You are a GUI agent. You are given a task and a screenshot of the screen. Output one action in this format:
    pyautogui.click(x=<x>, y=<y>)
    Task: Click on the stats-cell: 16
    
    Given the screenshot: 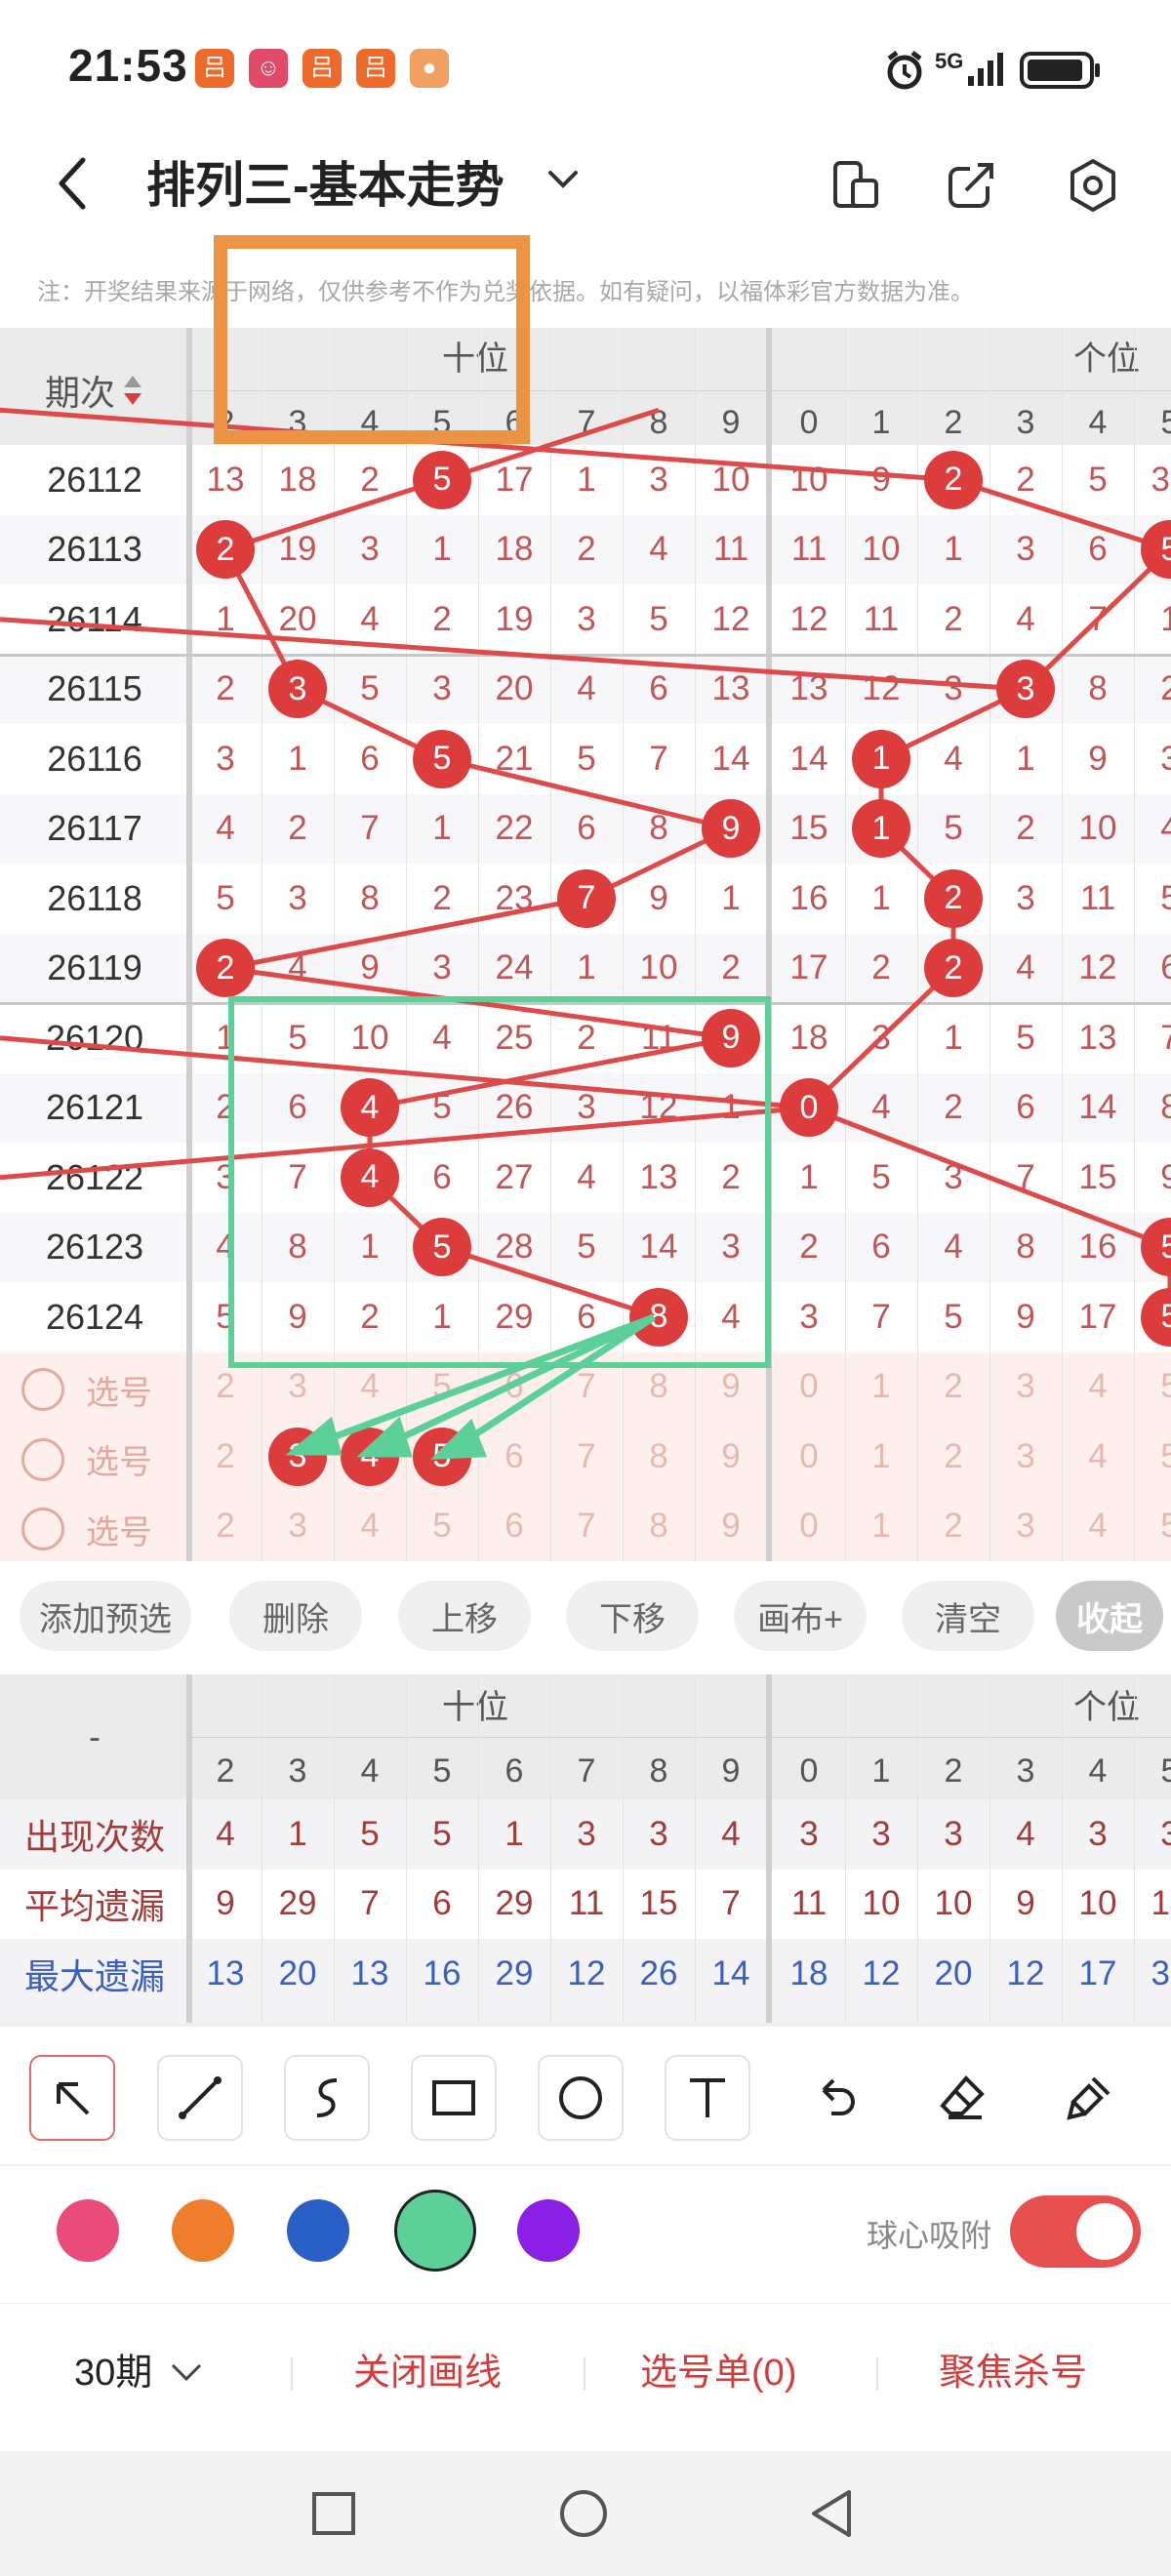 What is the action you would take?
    pyautogui.click(x=442, y=1972)
    